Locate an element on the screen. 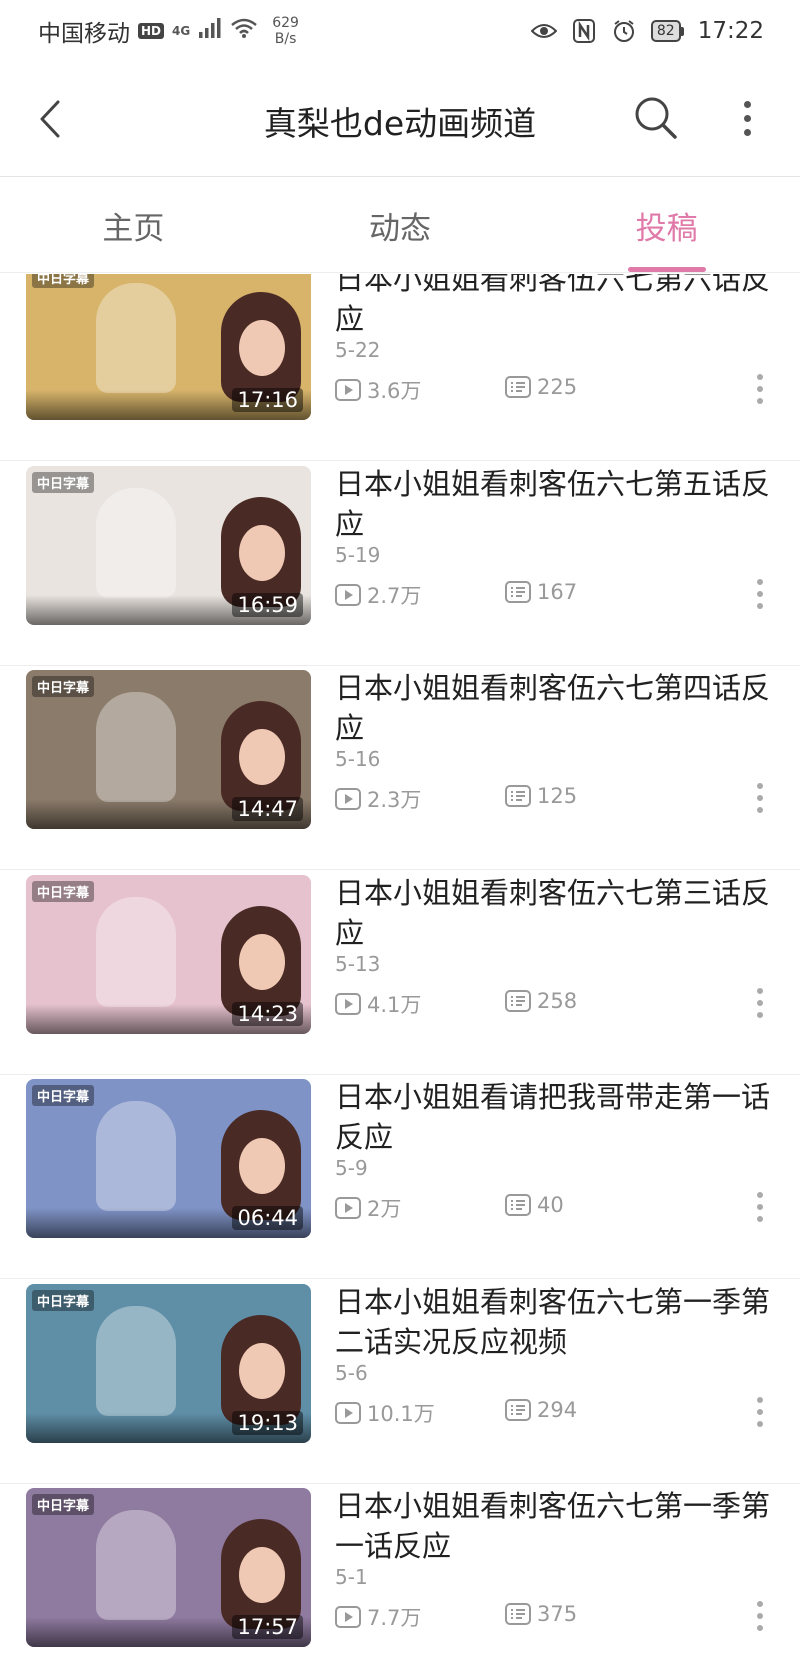 The height and width of the screenshot is (1659, 800). video-thumbnail: 中日字幕 06:44 is located at coordinates (168, 1158).